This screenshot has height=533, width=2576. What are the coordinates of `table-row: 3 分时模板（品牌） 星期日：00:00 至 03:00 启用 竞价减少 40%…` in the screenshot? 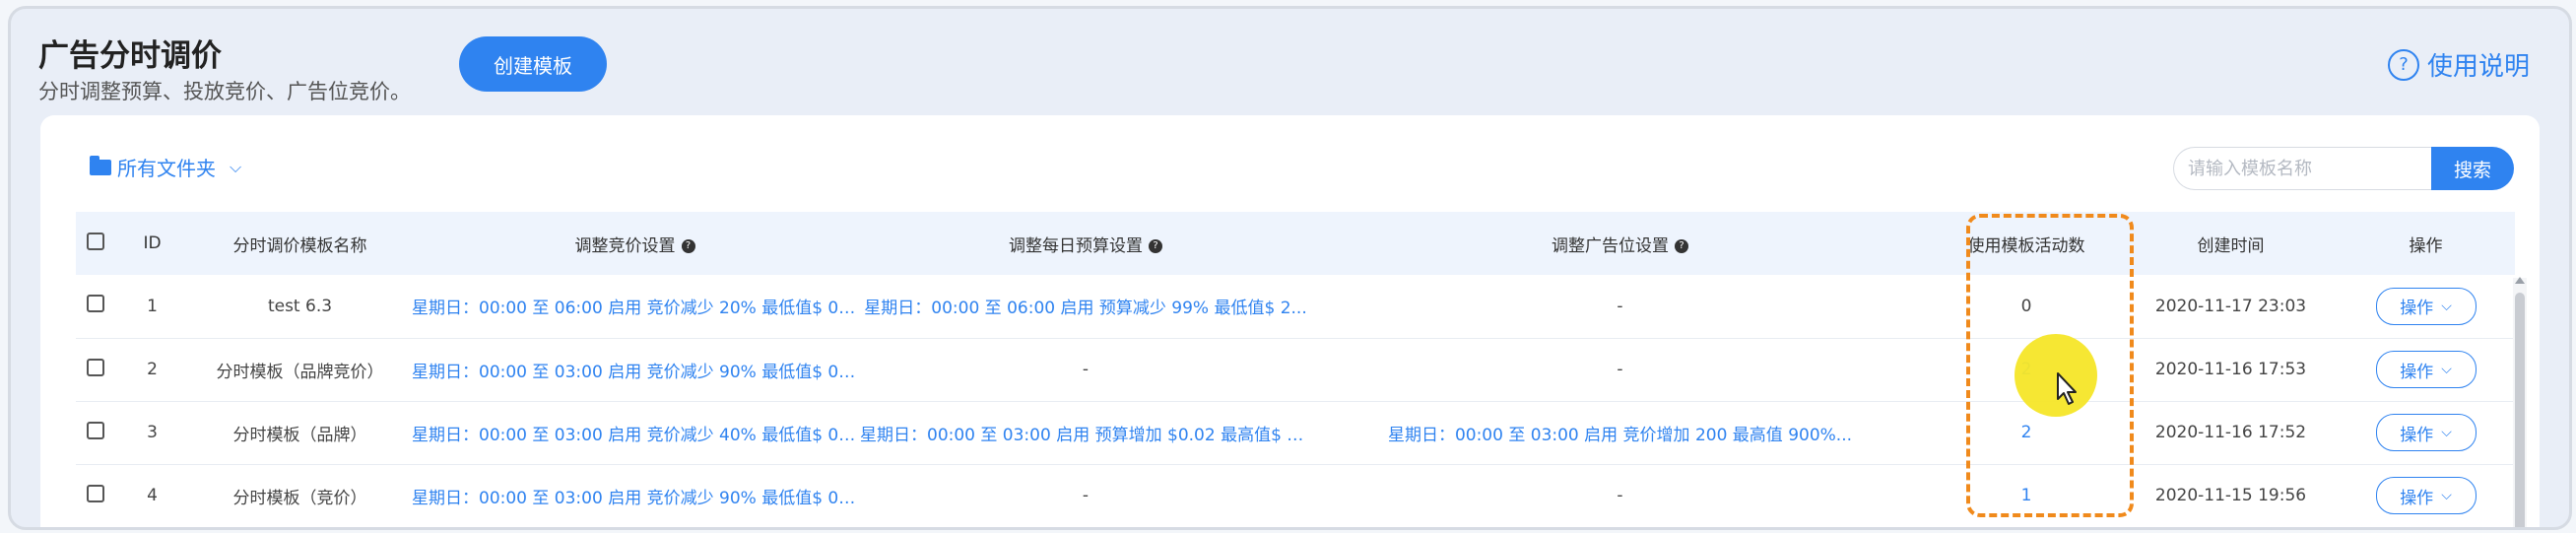 It's located at (1296, 432).